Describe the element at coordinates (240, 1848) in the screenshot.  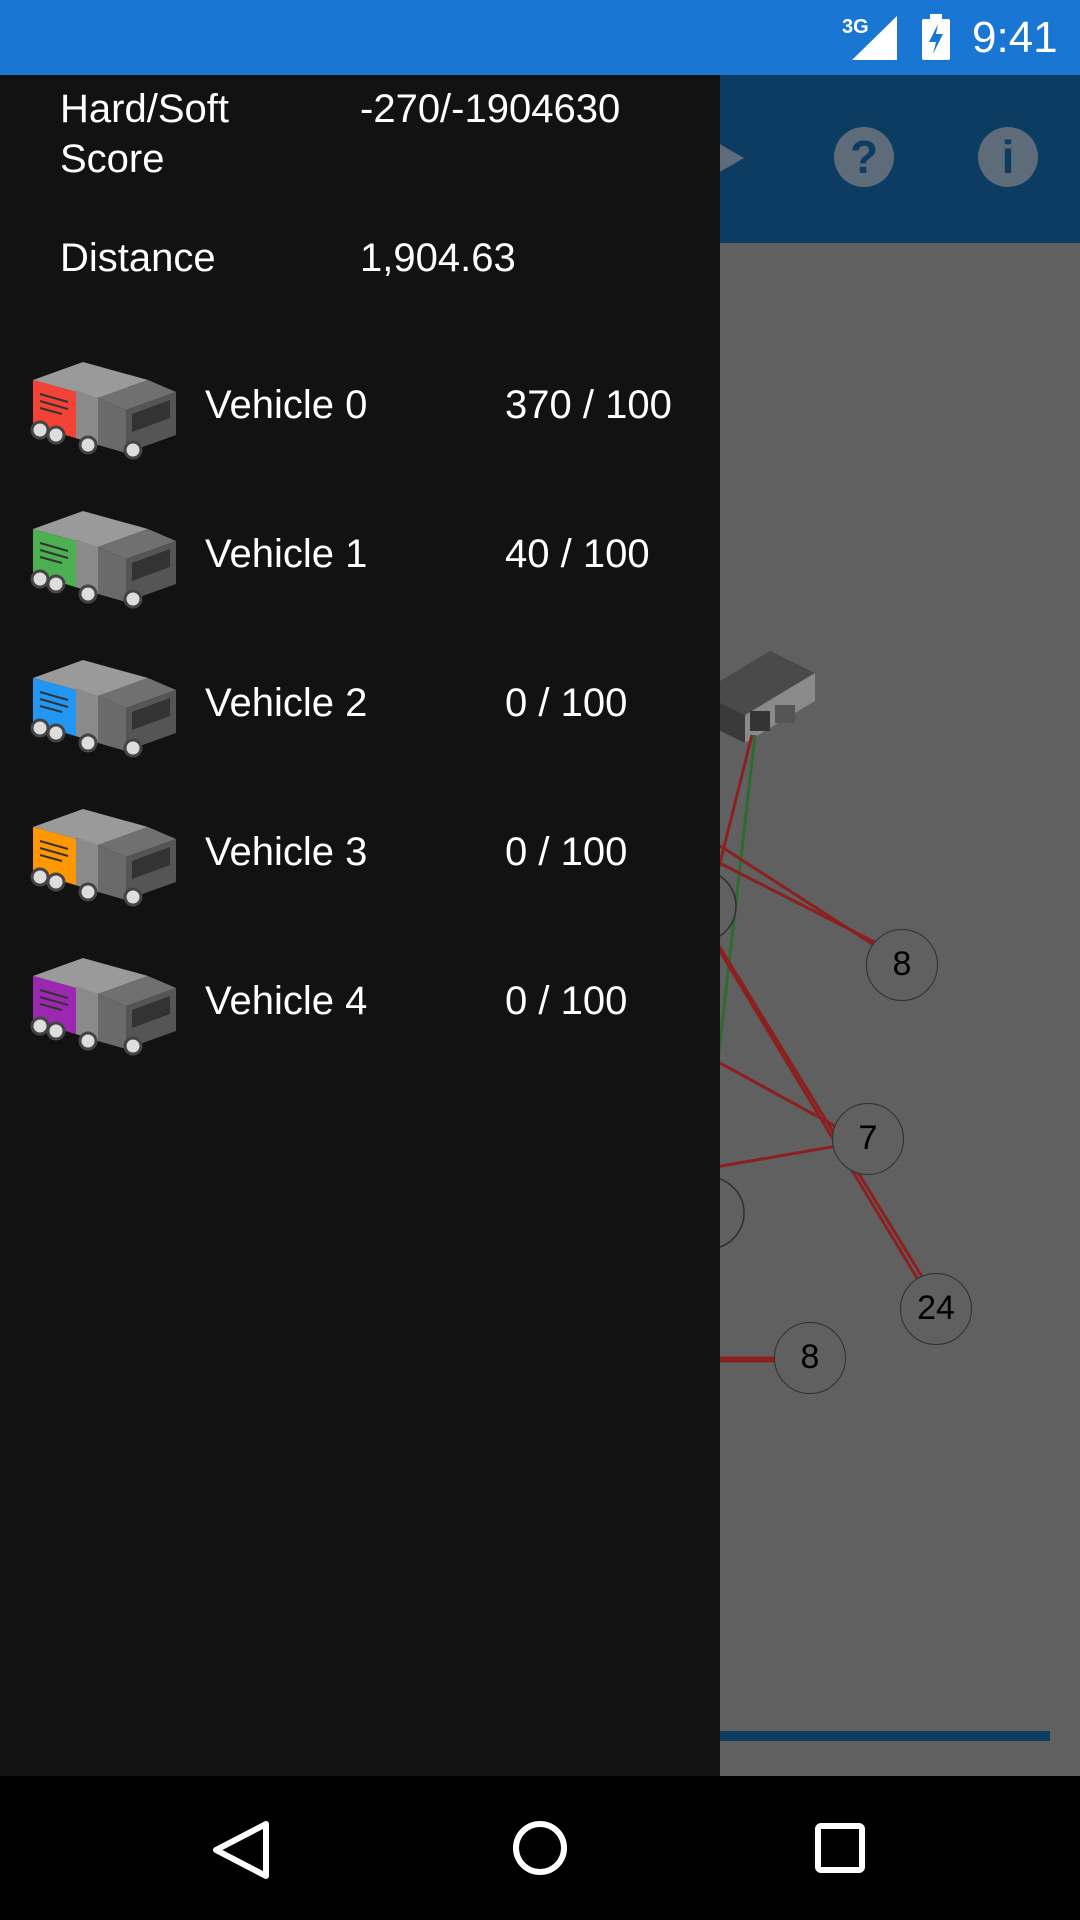
I see `back-icon` at that location.